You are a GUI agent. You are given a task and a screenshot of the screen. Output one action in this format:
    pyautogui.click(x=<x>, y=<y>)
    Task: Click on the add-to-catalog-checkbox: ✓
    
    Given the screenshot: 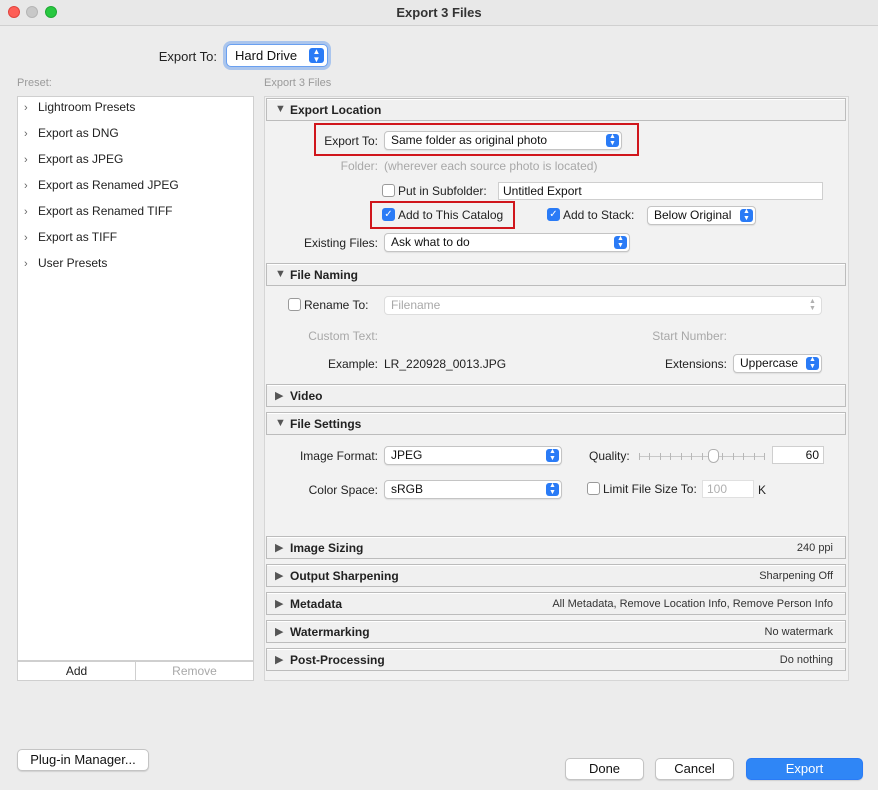 What is the action you would take?
    pyautogui.click(x=388, y=214)
    